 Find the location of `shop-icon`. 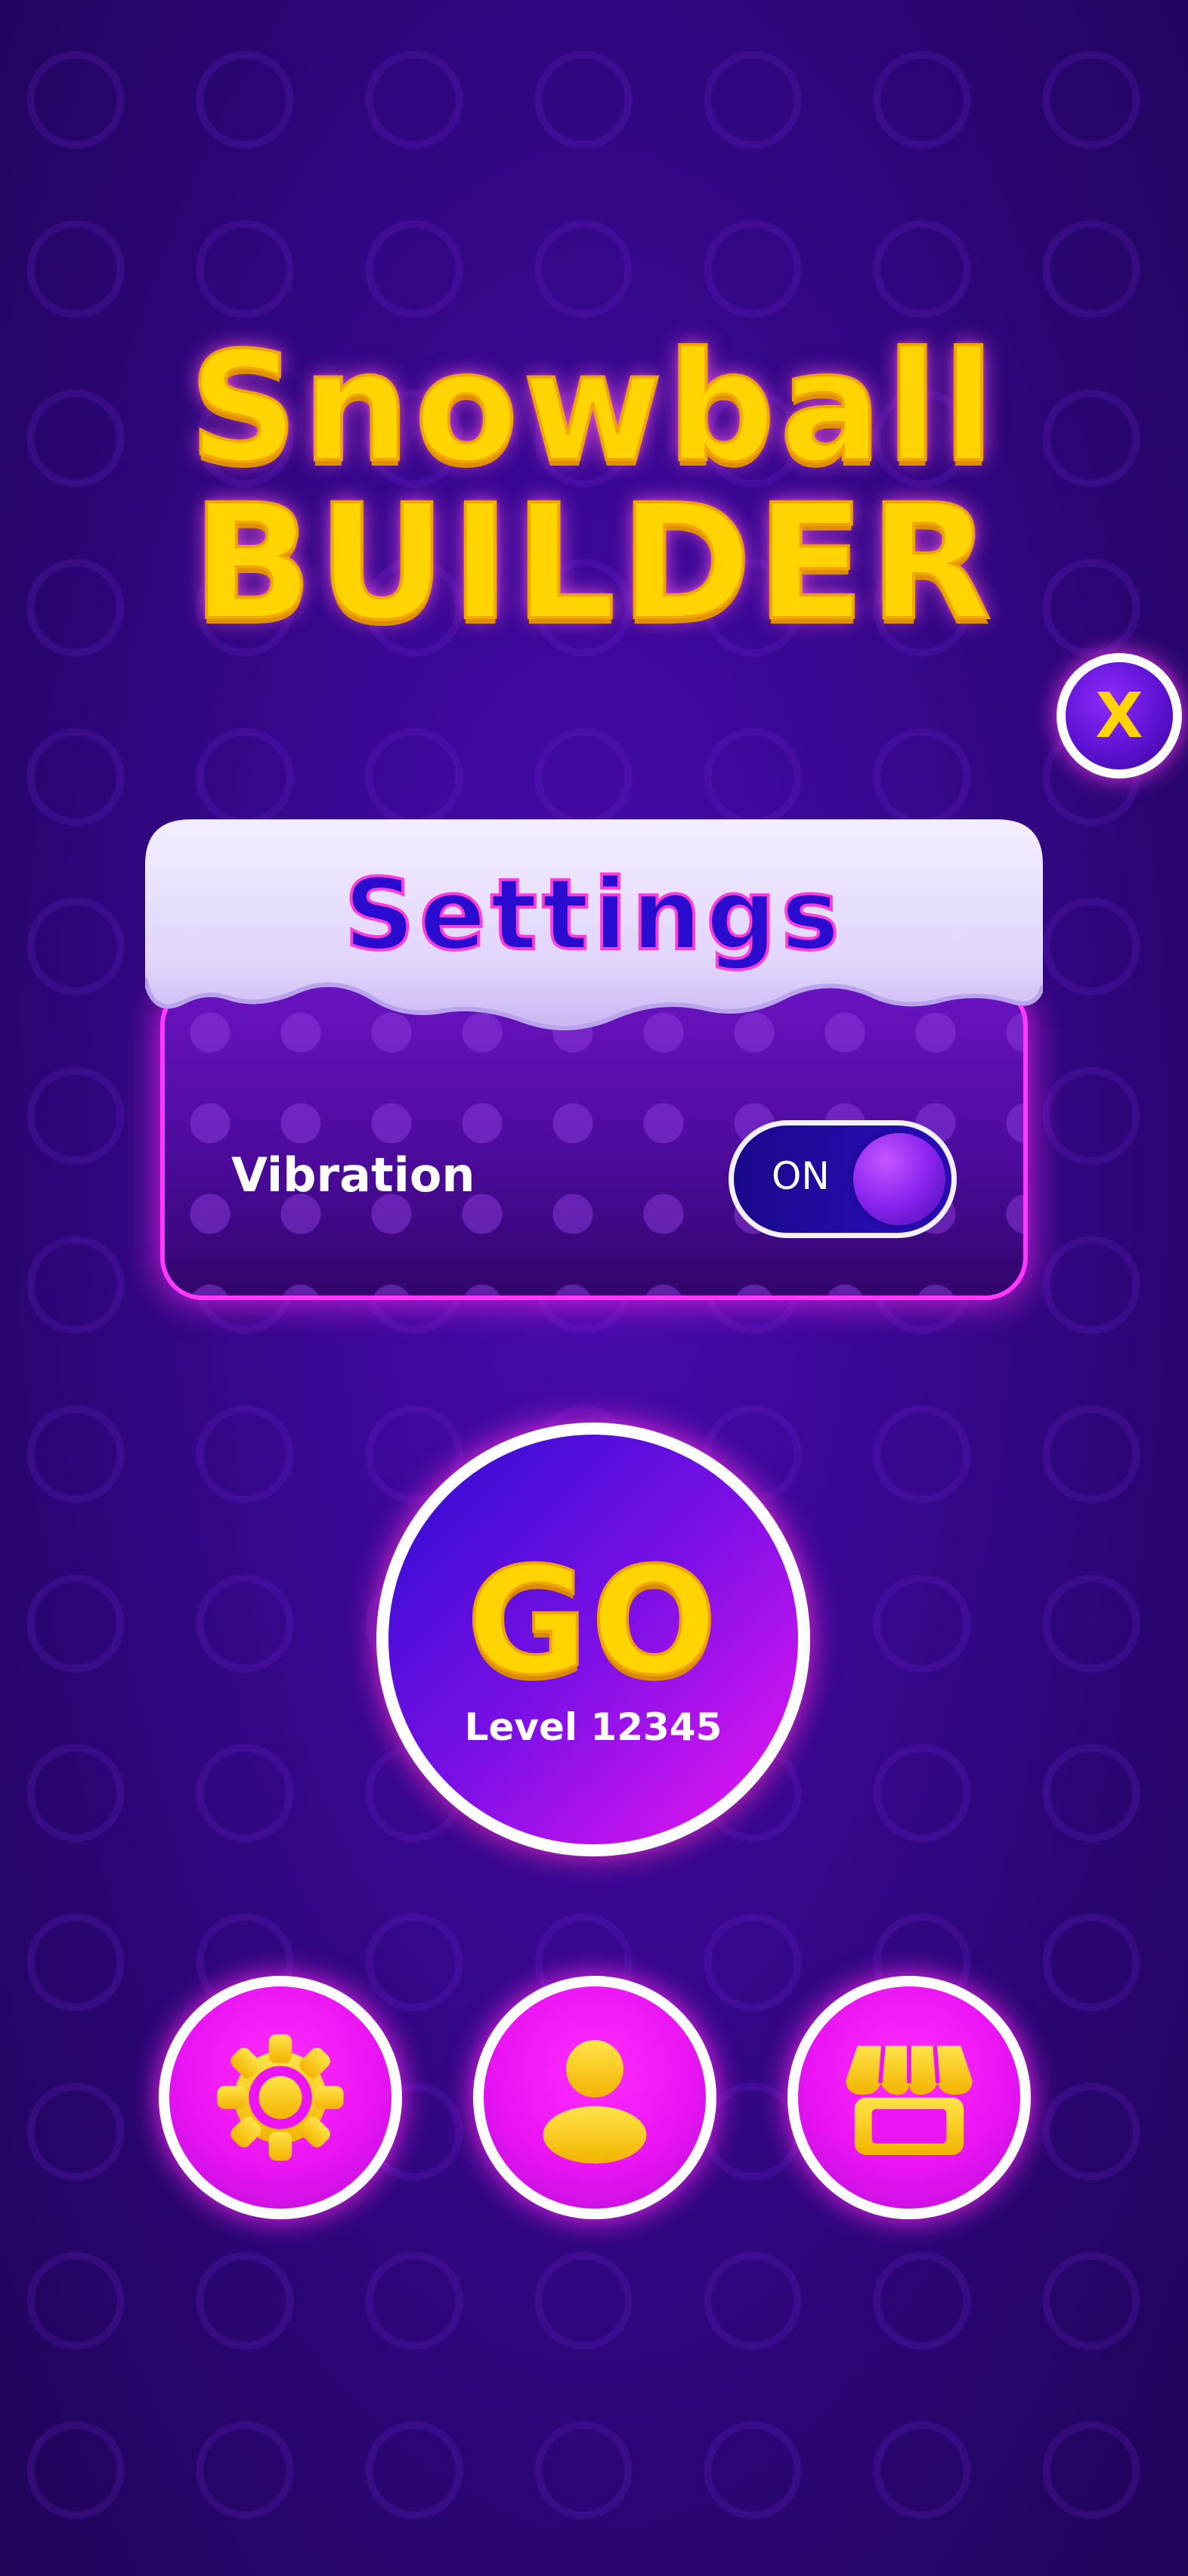

shop-icon is located at coordinates (910, 2100).